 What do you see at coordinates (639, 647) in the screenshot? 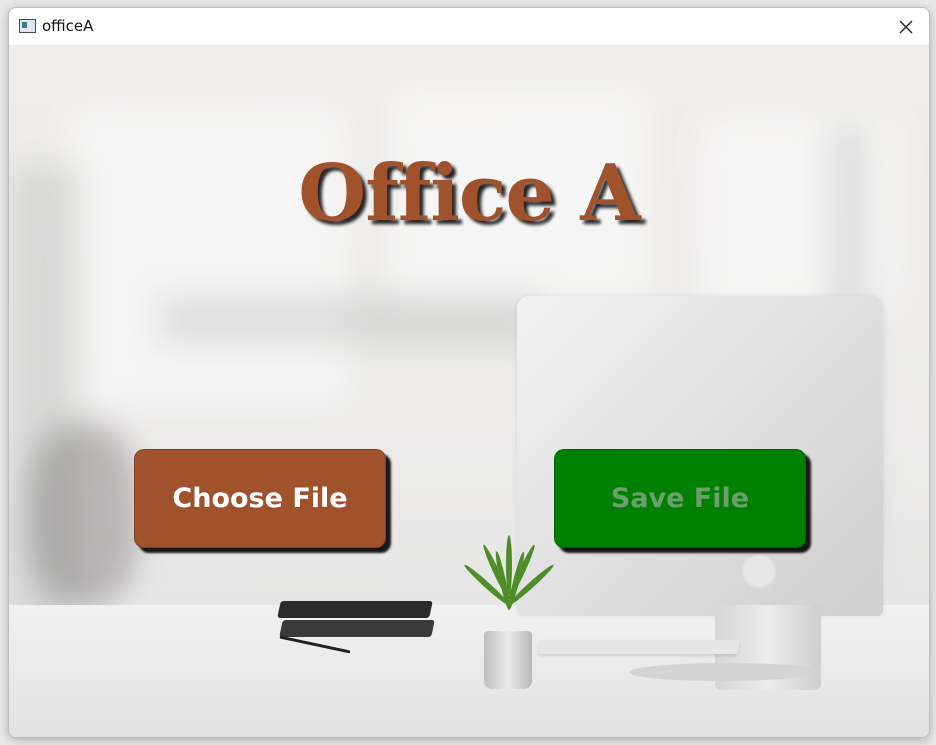
I see `keyboard-image` at bounding box center [639, 647].